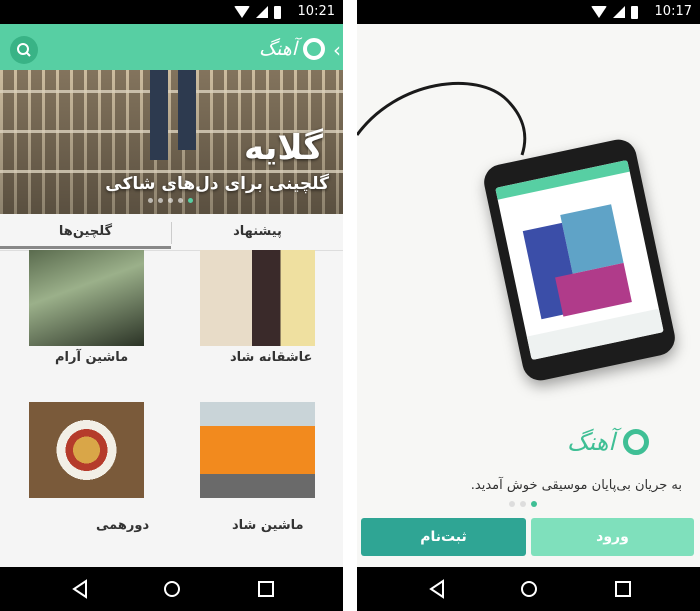  I want to click on status-bar: 10:21, so click(171, 12).